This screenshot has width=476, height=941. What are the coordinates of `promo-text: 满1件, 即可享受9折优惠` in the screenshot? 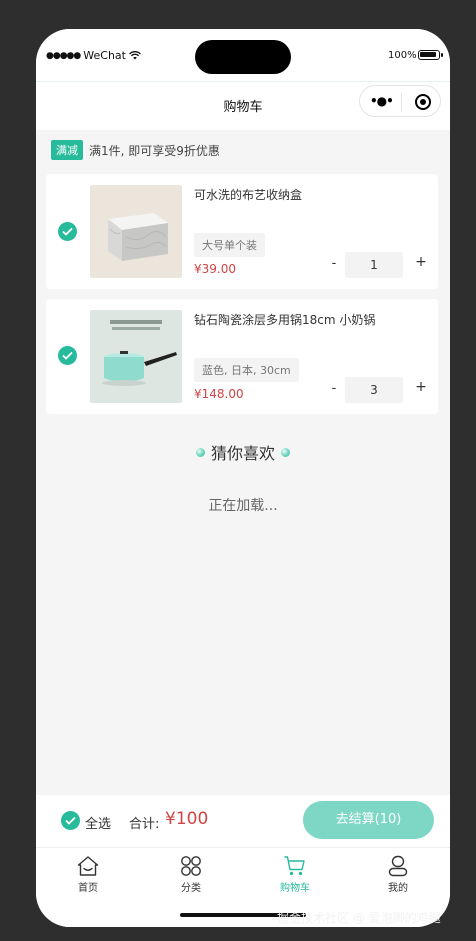 It's located at (154, 150).